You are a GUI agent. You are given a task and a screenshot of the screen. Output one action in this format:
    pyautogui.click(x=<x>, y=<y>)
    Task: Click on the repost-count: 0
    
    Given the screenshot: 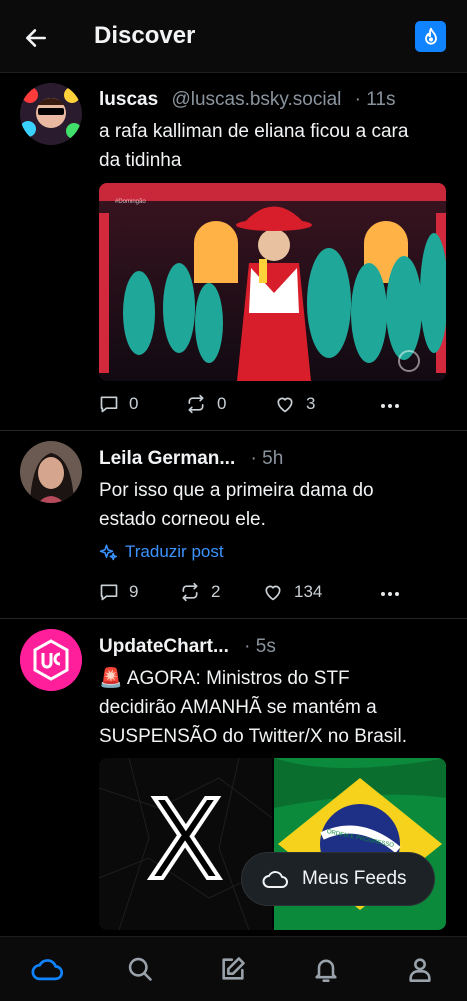 What is the action you would take?
    pyautogui.click(x=222, y=403)
    